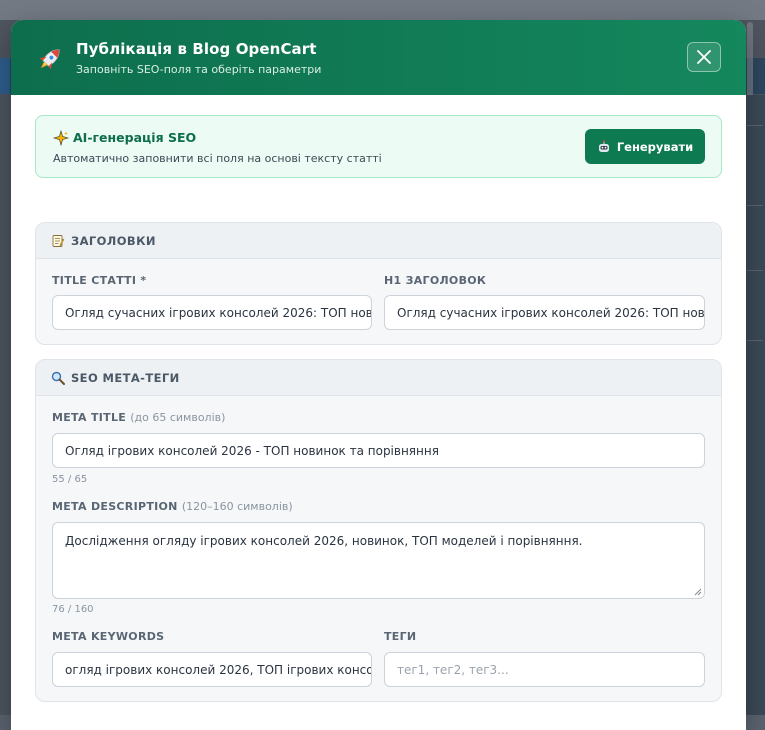 The image size is (765, 730). What do you see at coordinates (99, 280) in the screenshot?
I see `title-label: TITLE СТАТТІ *` at bounding box center [99, 280].